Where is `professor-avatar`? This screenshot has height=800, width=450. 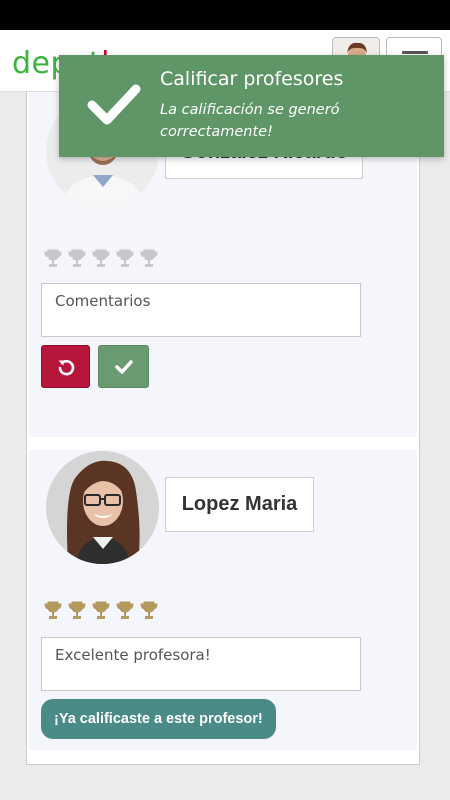
professor-avatar is located at coordinates (102, 507).